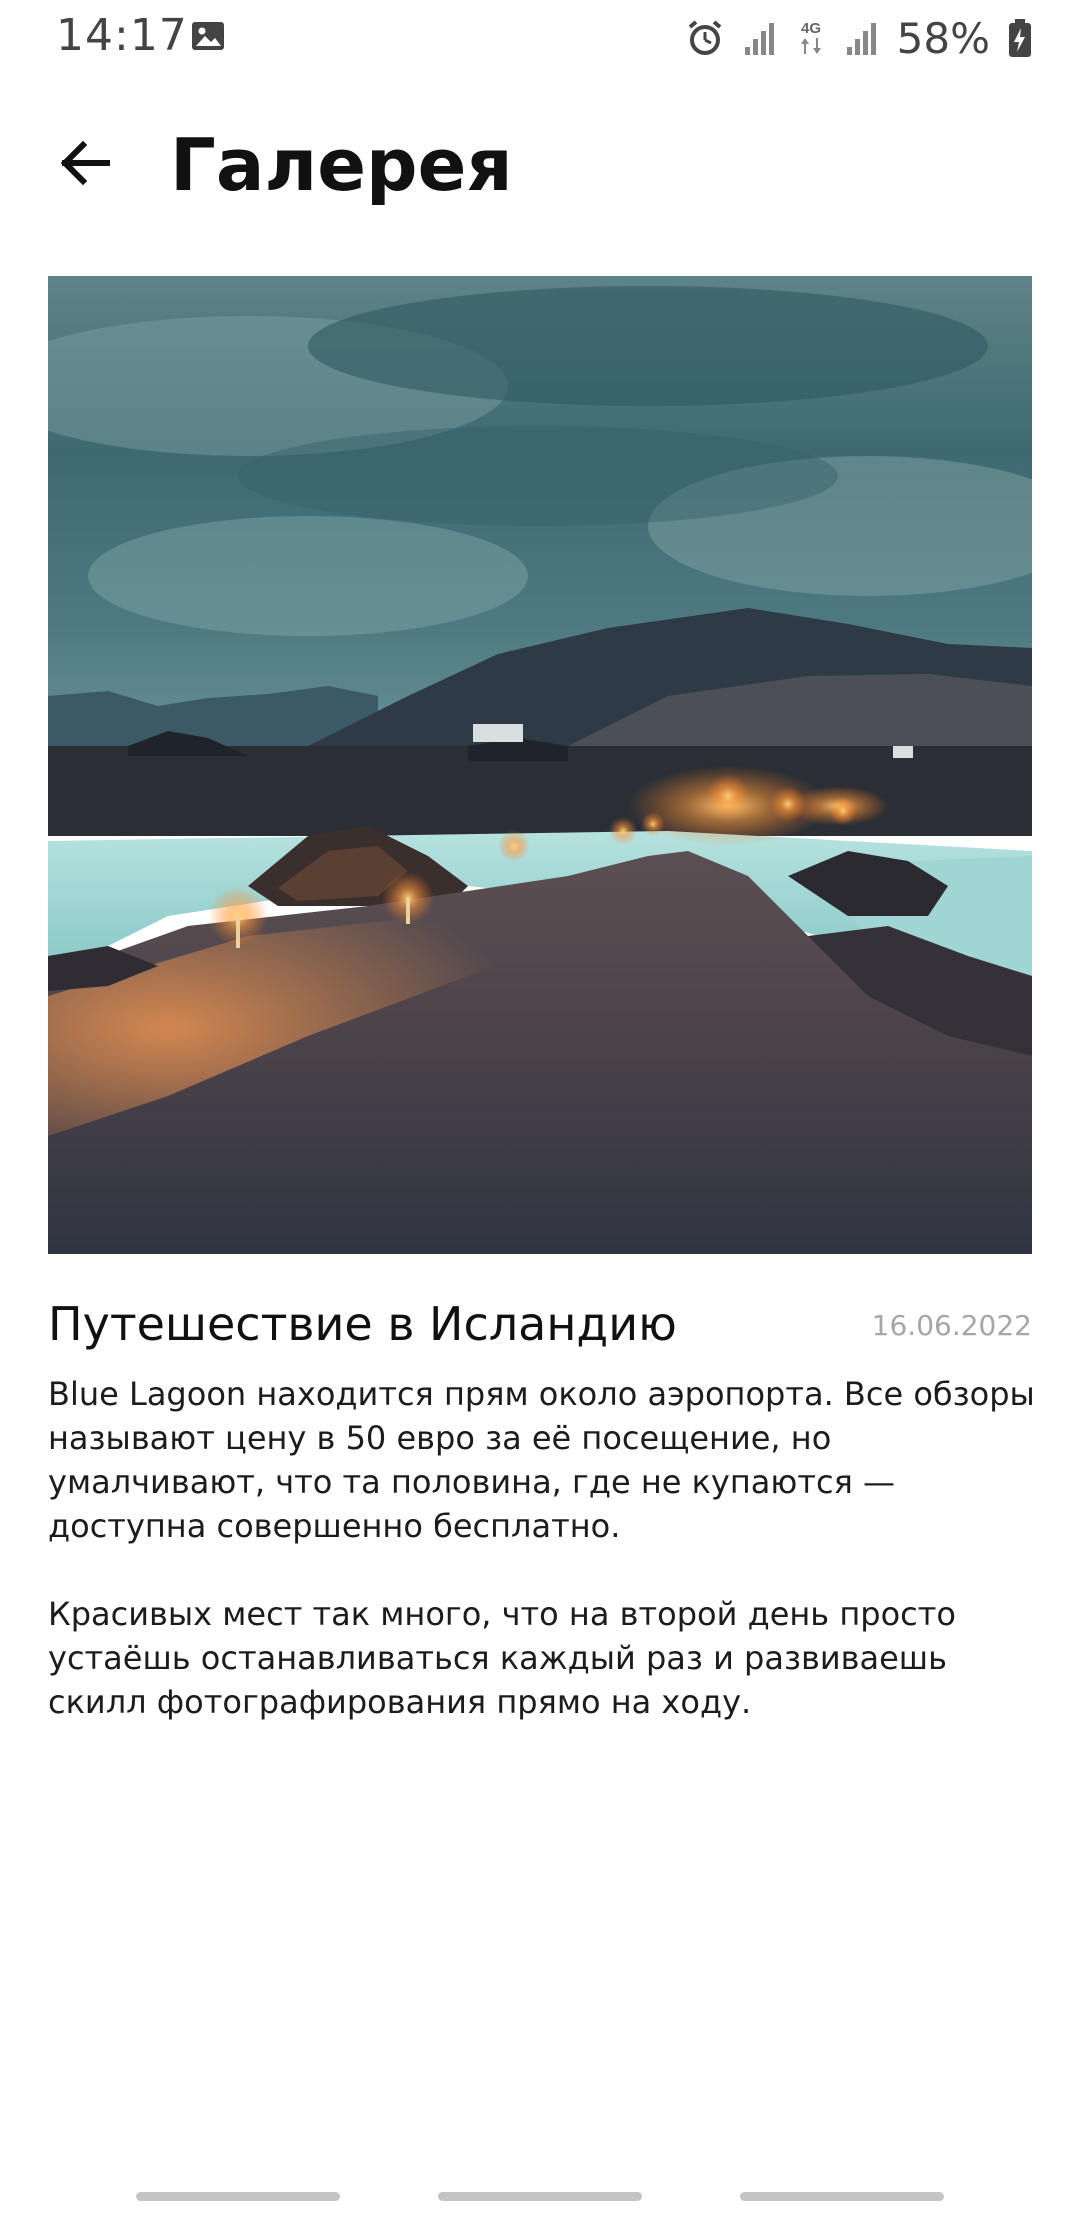  Describe the element at coordinates (238, 2196) in the screenshot. I see `nav-recent-apps` at that location.